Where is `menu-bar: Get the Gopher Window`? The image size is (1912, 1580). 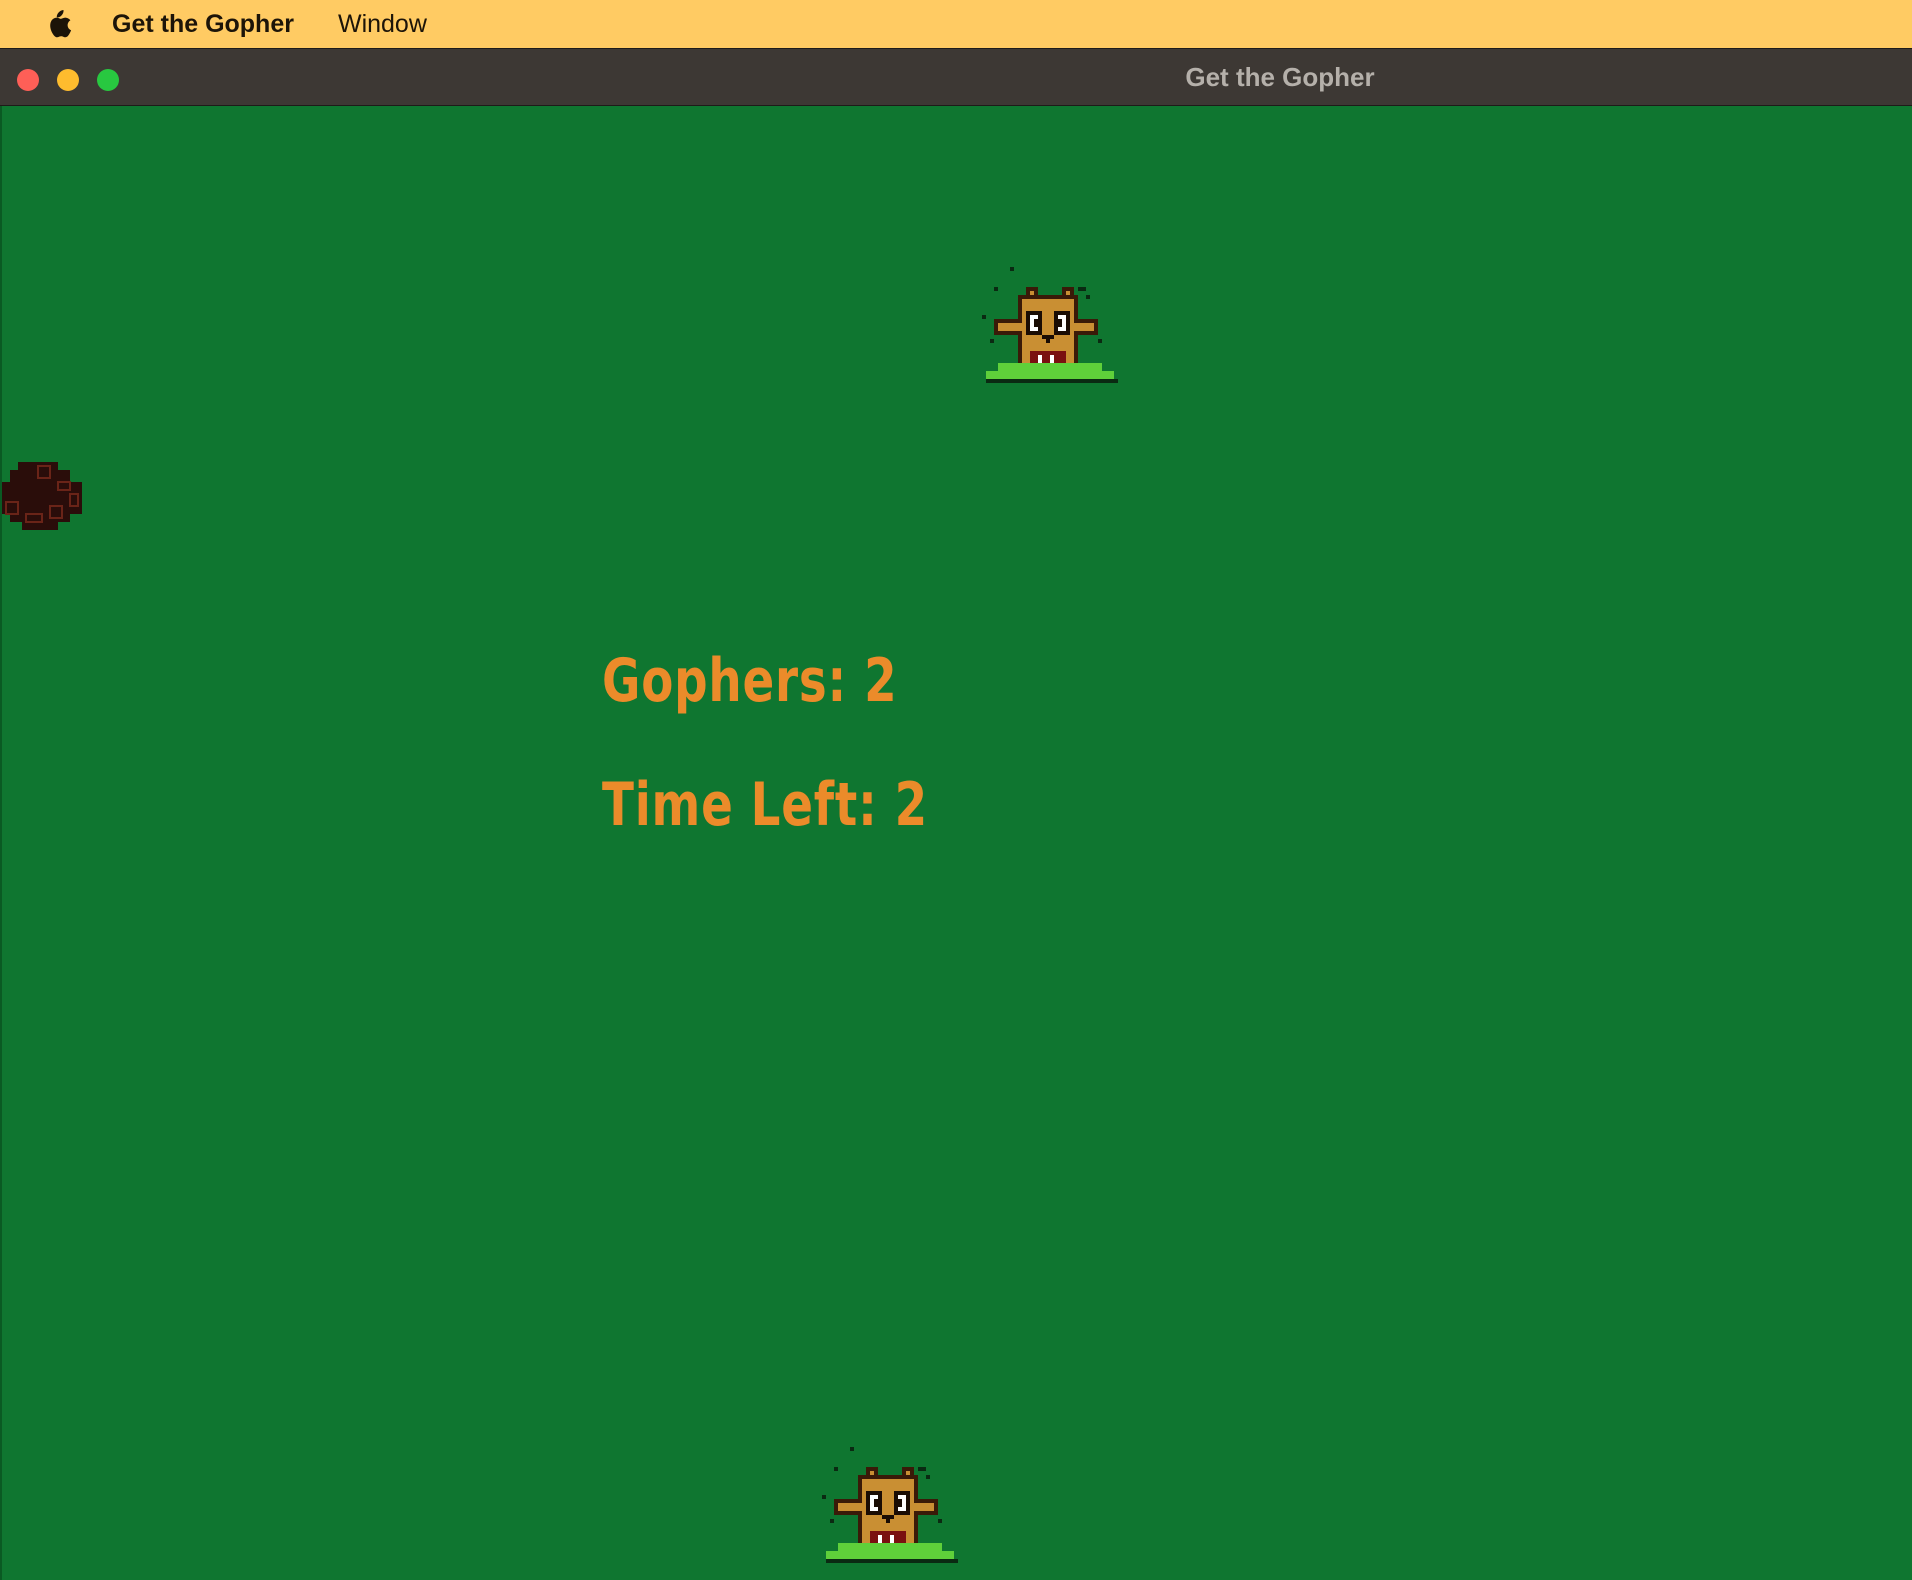 menu-bar: Get the Gopher Window is located at coordinates (956, 24).